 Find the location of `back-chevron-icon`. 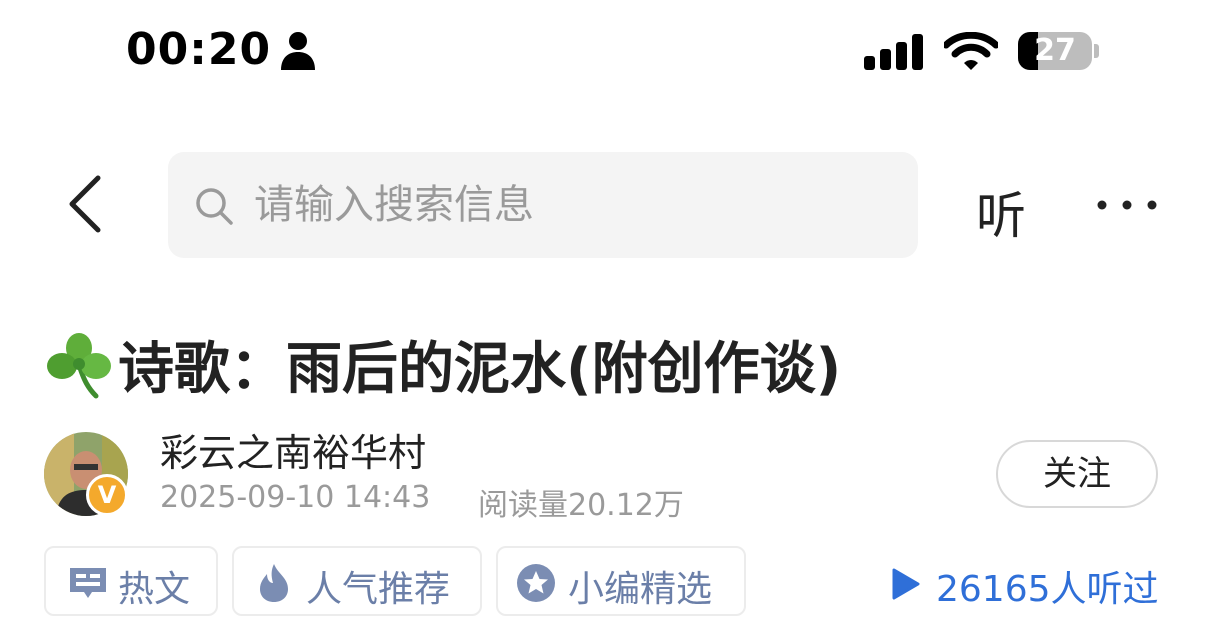

back-chevron-icon is located at coordinates (86, 204).